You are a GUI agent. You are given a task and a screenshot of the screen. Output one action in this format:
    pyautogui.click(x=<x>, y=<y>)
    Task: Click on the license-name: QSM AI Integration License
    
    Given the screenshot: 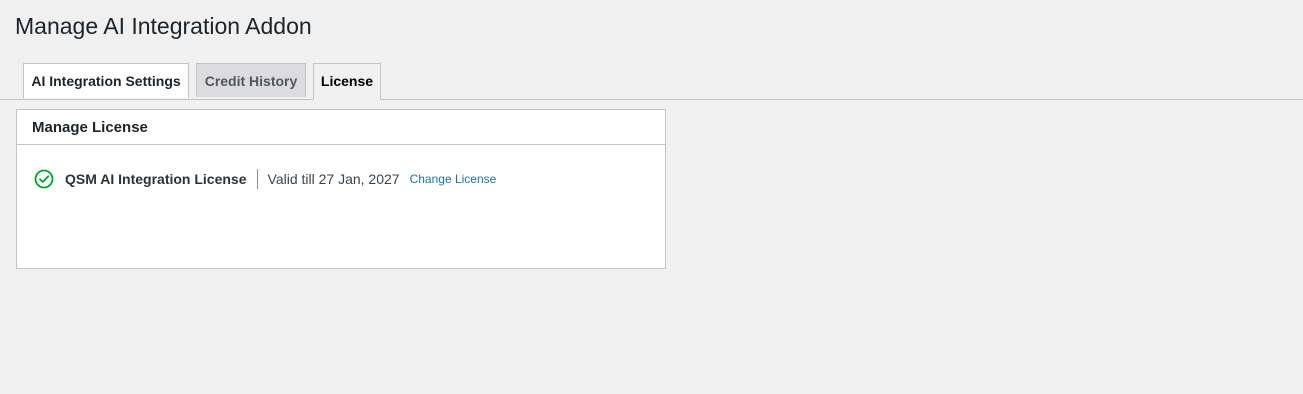 What is the action you would take?
    pyautogui.click(x=156, y=179)
    